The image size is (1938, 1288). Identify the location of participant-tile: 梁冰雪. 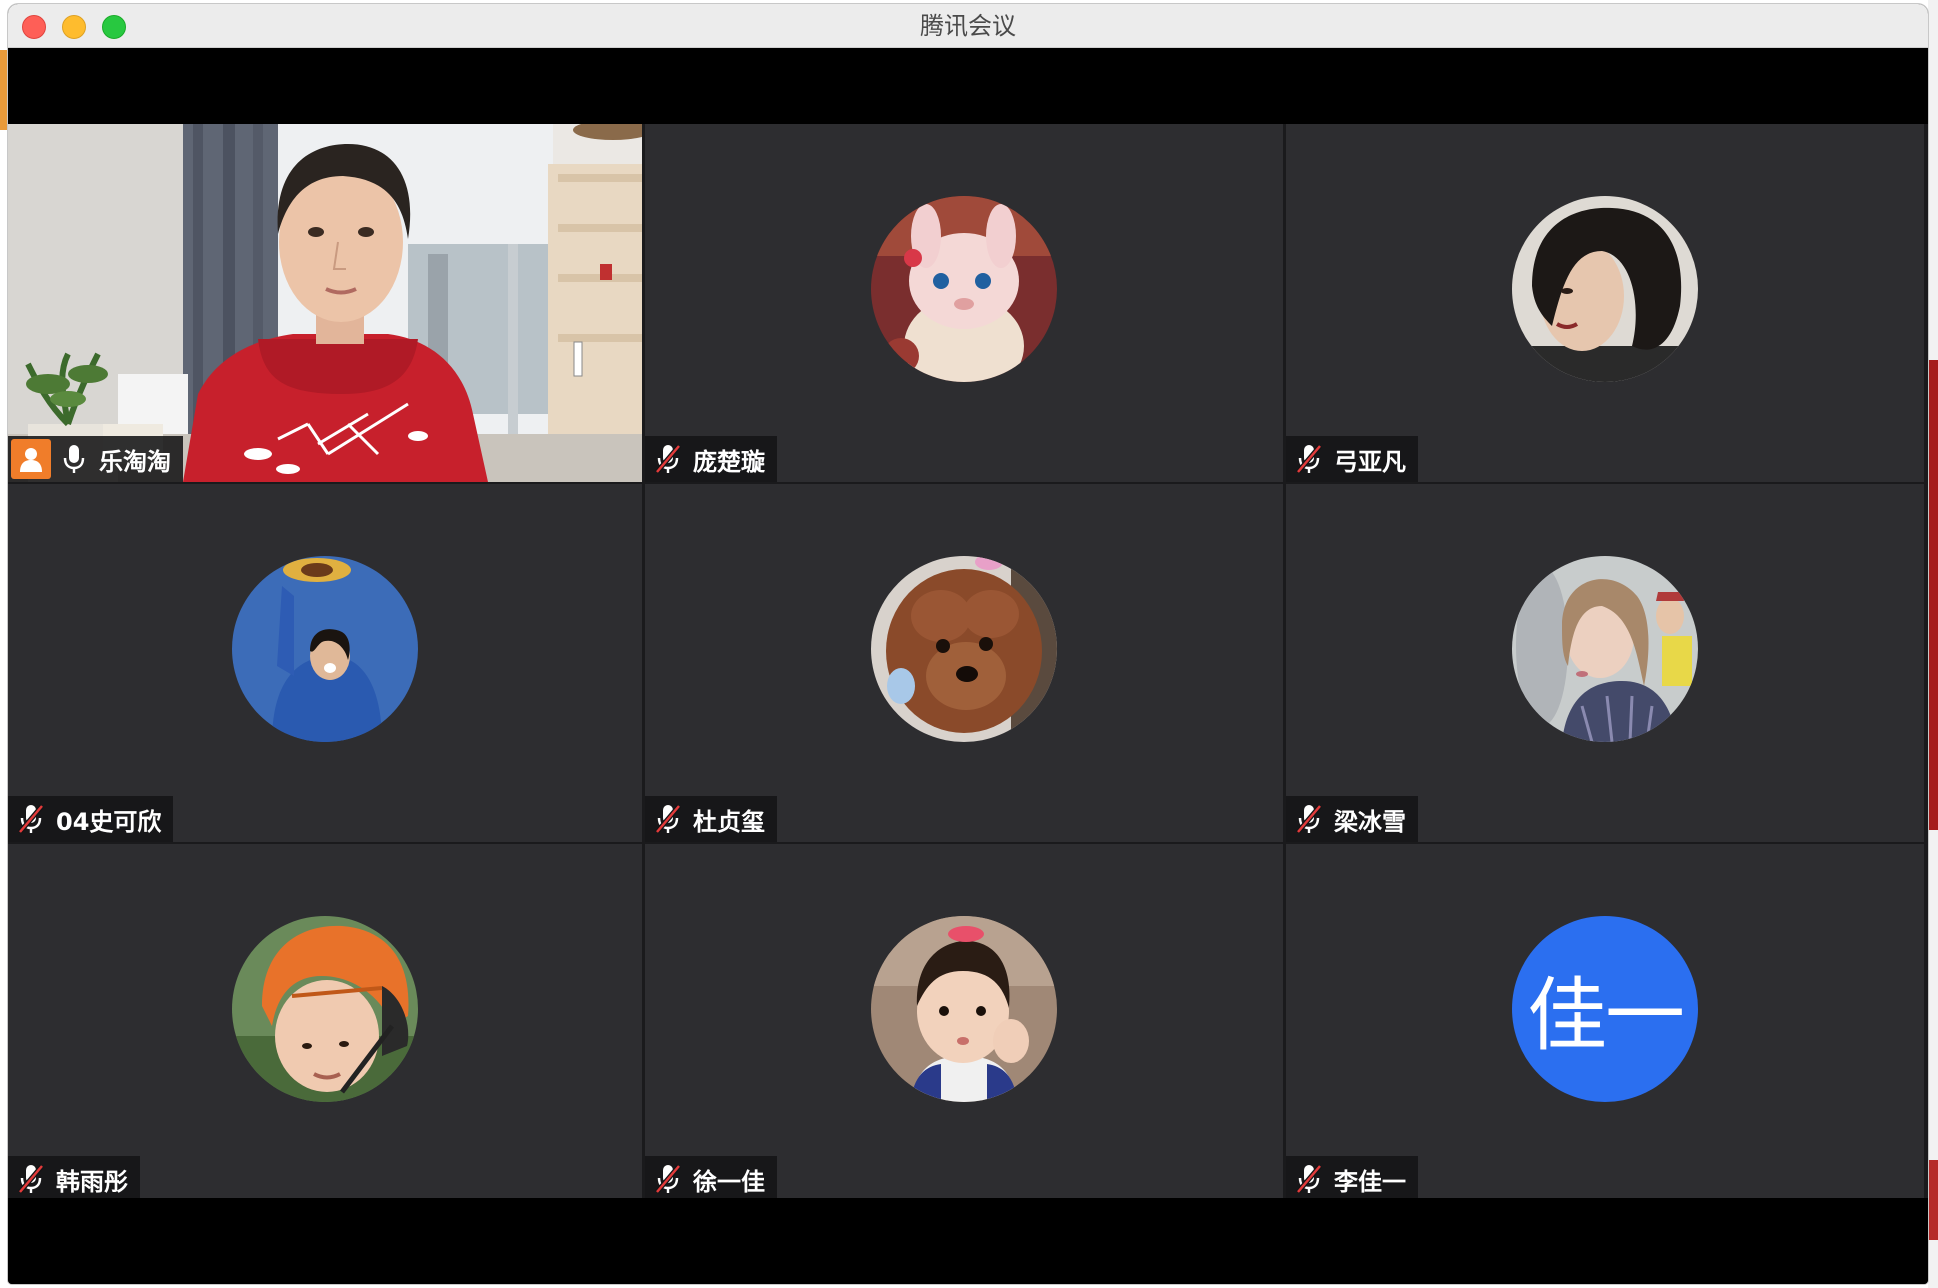
(1605, 663).